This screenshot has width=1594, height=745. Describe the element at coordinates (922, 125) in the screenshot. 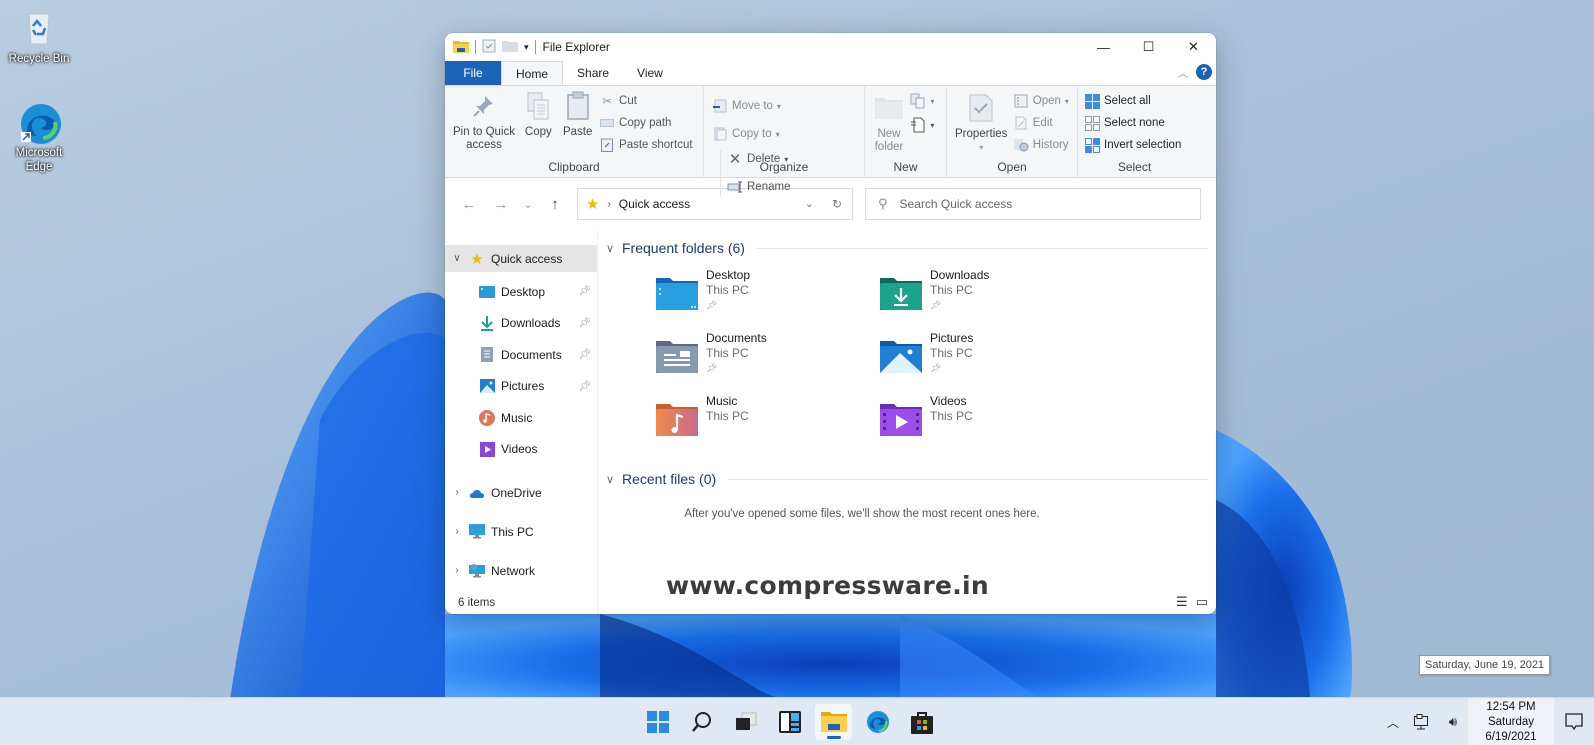

I see `easy-access-button: ▾` at that location.